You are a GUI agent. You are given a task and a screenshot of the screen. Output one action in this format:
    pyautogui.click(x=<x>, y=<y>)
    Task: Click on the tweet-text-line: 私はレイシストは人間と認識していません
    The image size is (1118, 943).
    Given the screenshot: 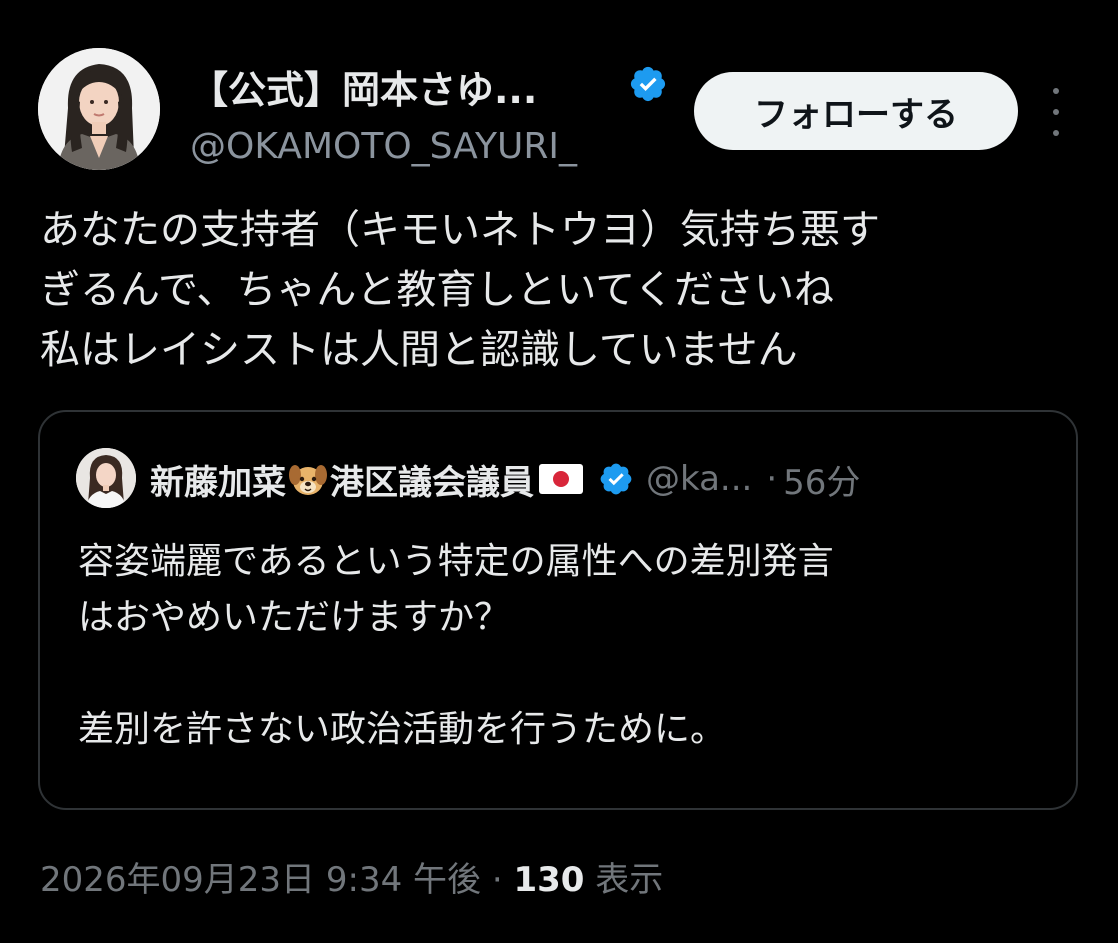 What is the action you would take?
    pyautogui.click(x=419, y=350)
    